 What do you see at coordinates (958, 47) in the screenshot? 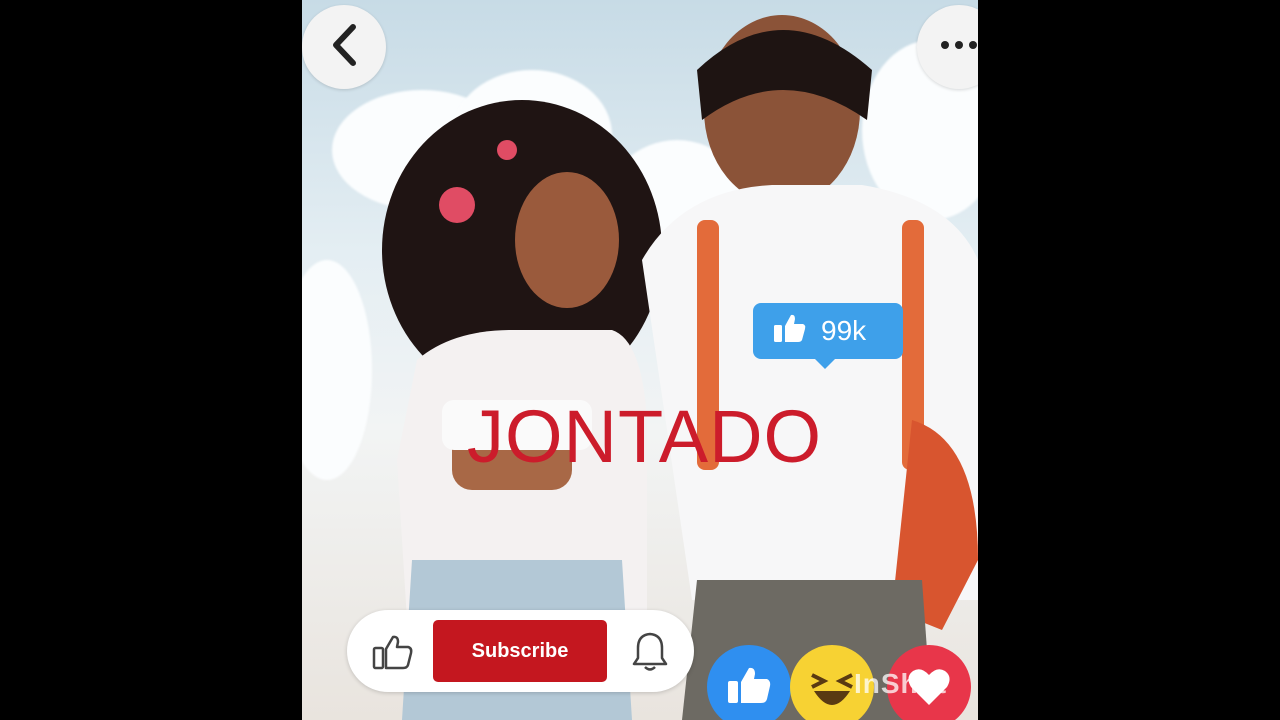
I see `more-dots-icon` at bounding box center [958, 47].